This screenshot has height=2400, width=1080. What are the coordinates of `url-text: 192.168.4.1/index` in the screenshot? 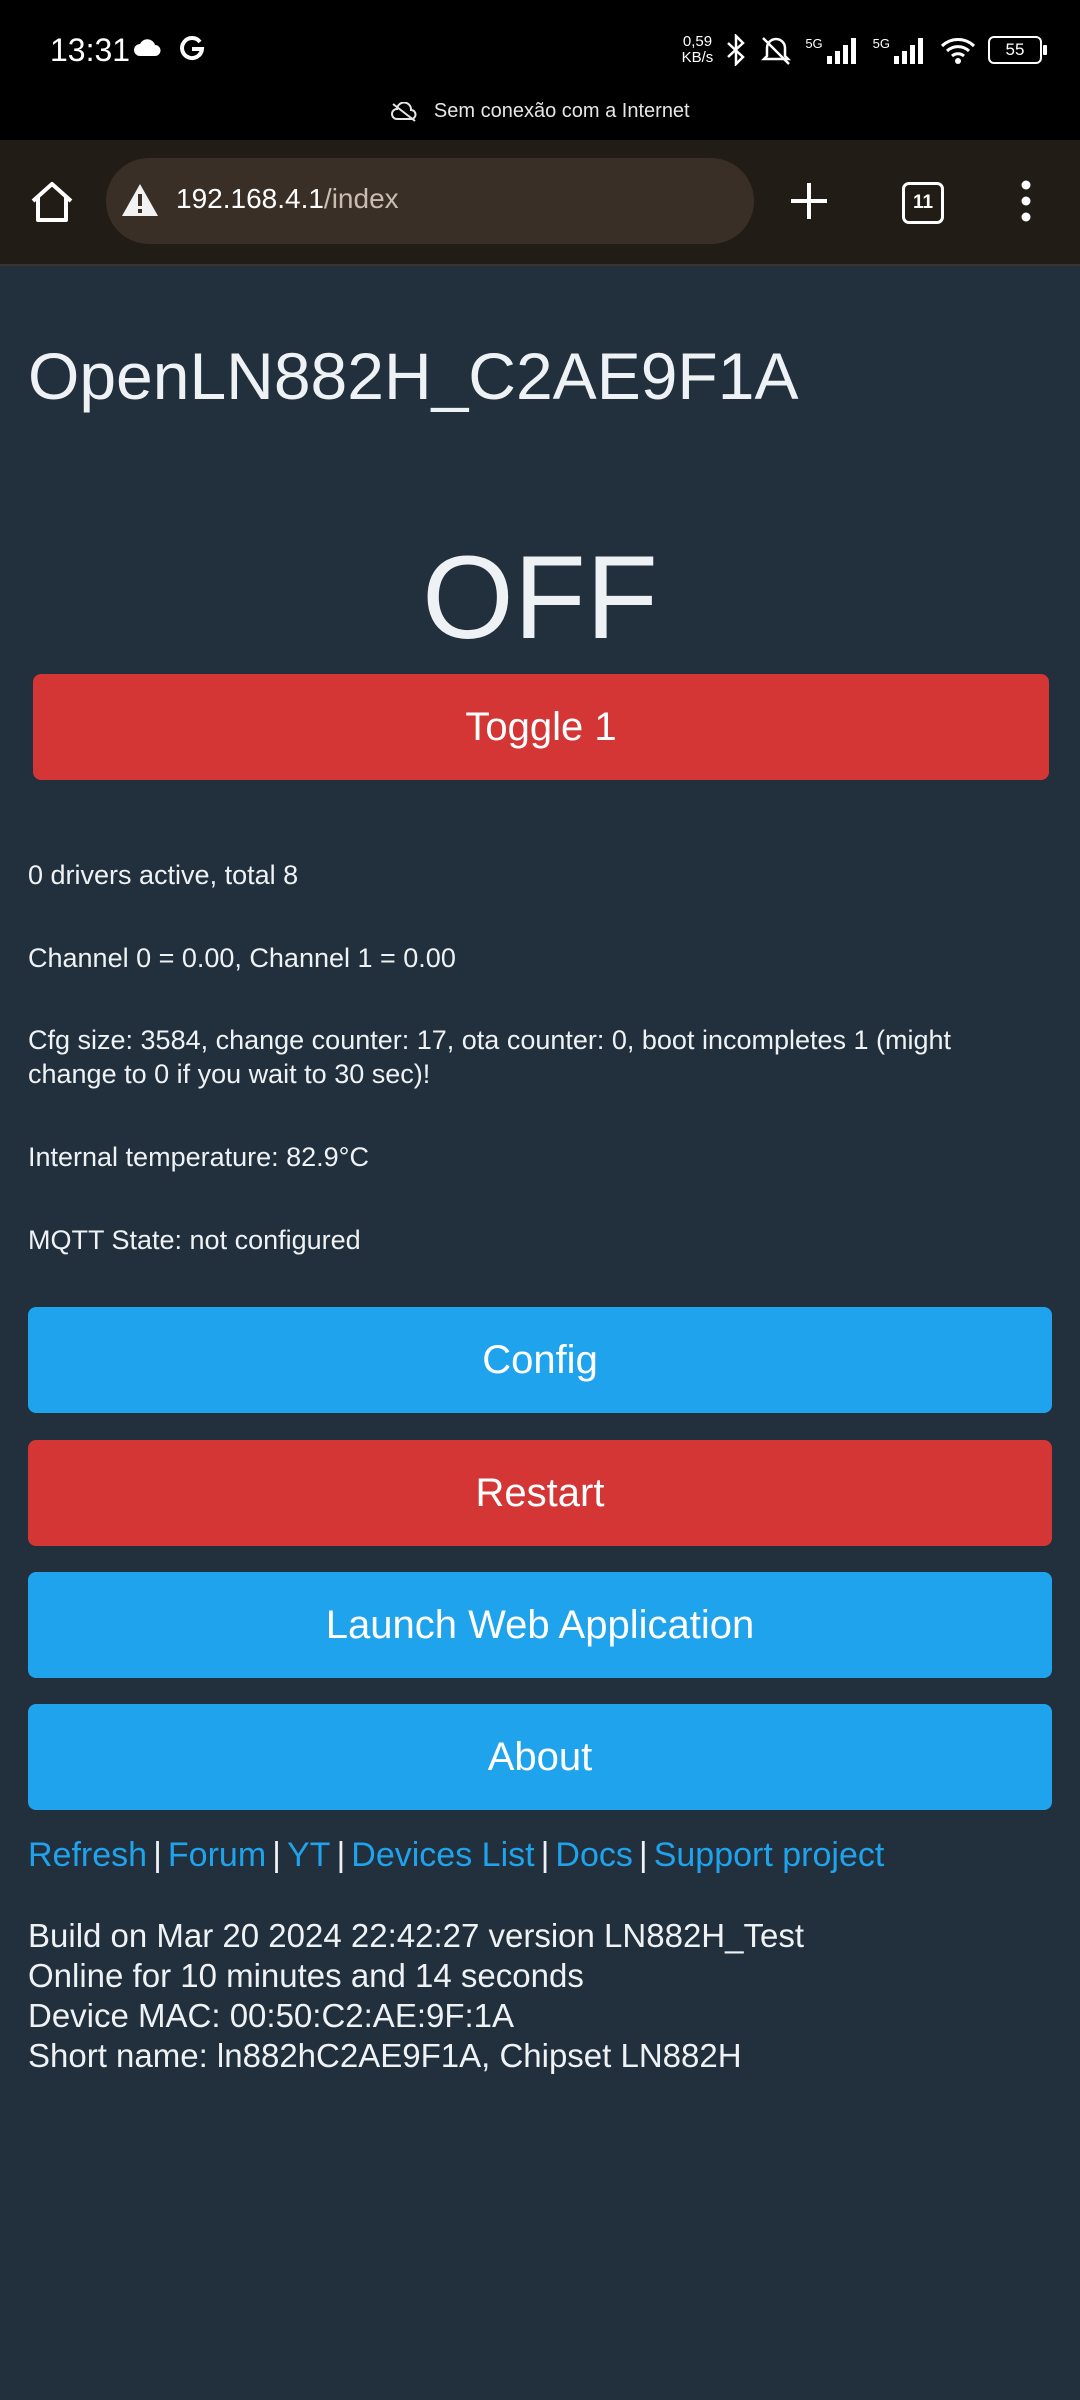 It's located at (287, 199).